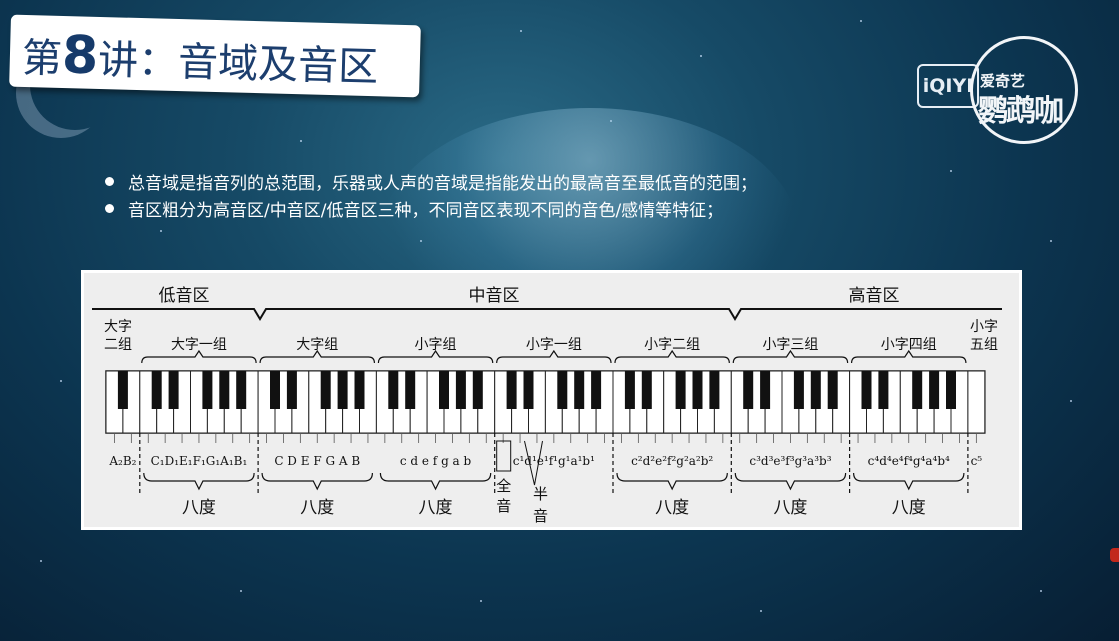 The image size is (1119, 641). What do you see at coordinates (442, 184) in the screenshot?
I see `bullet-text: 总音域是指音列的总范围，乐器或人声的音域是指能发出的最高音至最低音的范围；` at bounding box center [442, 184].